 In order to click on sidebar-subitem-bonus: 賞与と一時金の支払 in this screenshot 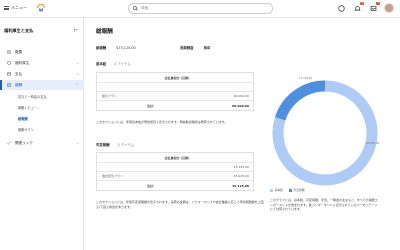, I will do `click(32, 96)`.